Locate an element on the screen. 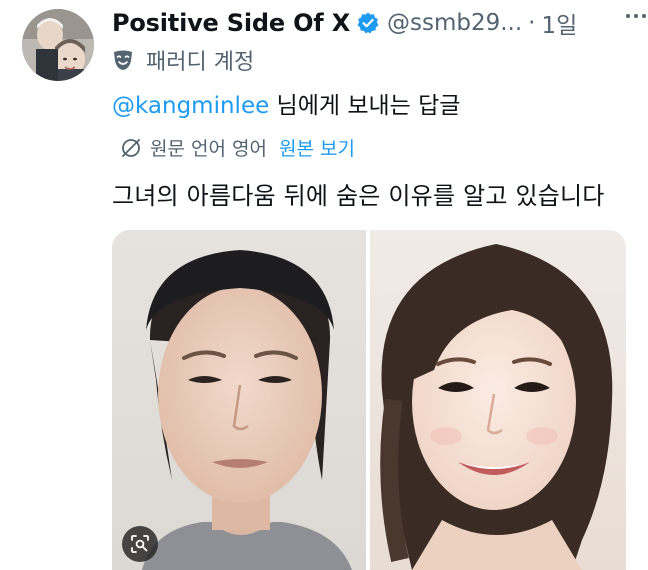 This screenshot has height=570, width=648. parody-label-text: 패러디 계정 is located at coordinates (200, 62).